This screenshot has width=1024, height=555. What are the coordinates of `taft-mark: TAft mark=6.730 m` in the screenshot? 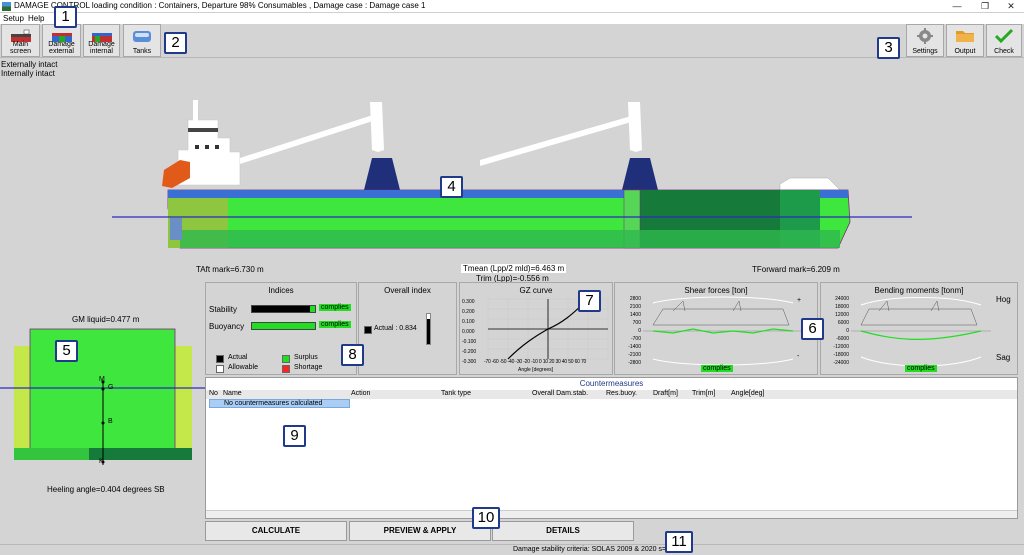 It's located at (230, 269).